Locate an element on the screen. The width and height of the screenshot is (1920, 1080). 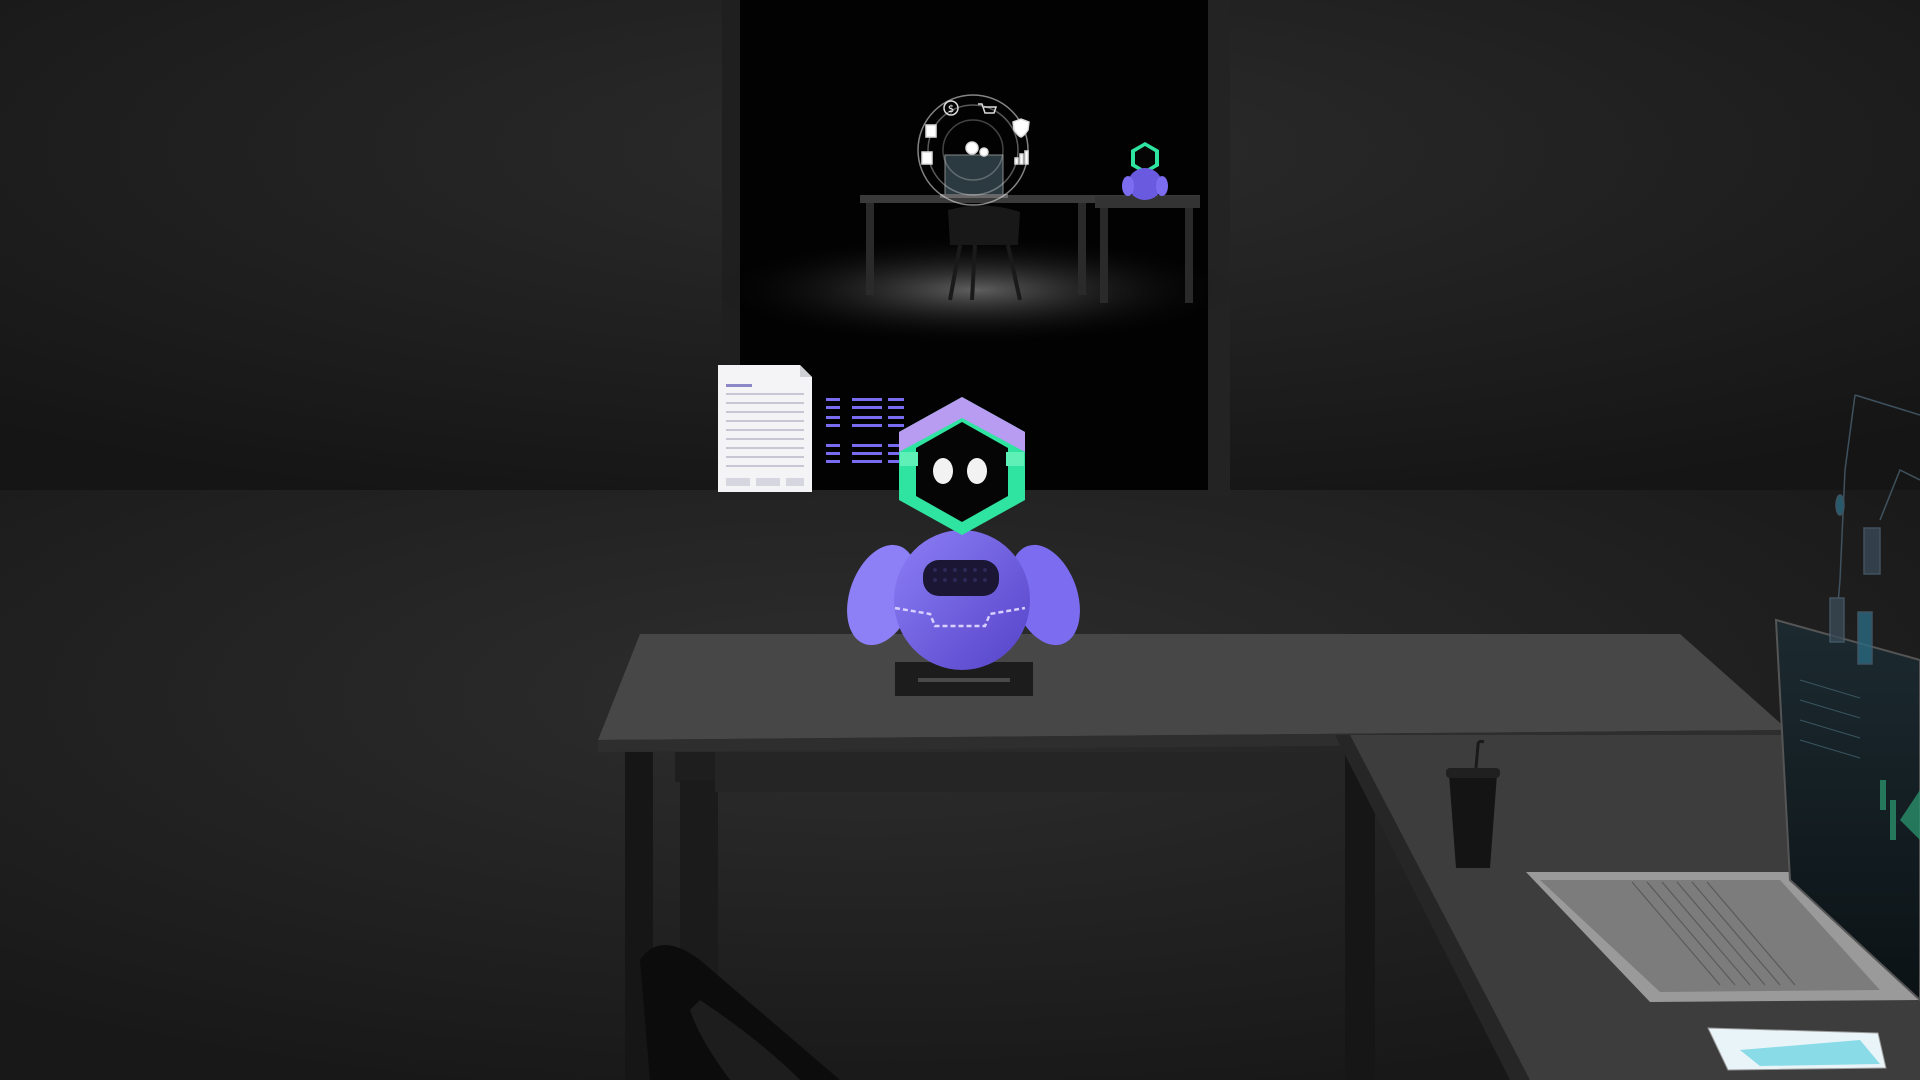
back-laptop is located at coordinates (974, 176).